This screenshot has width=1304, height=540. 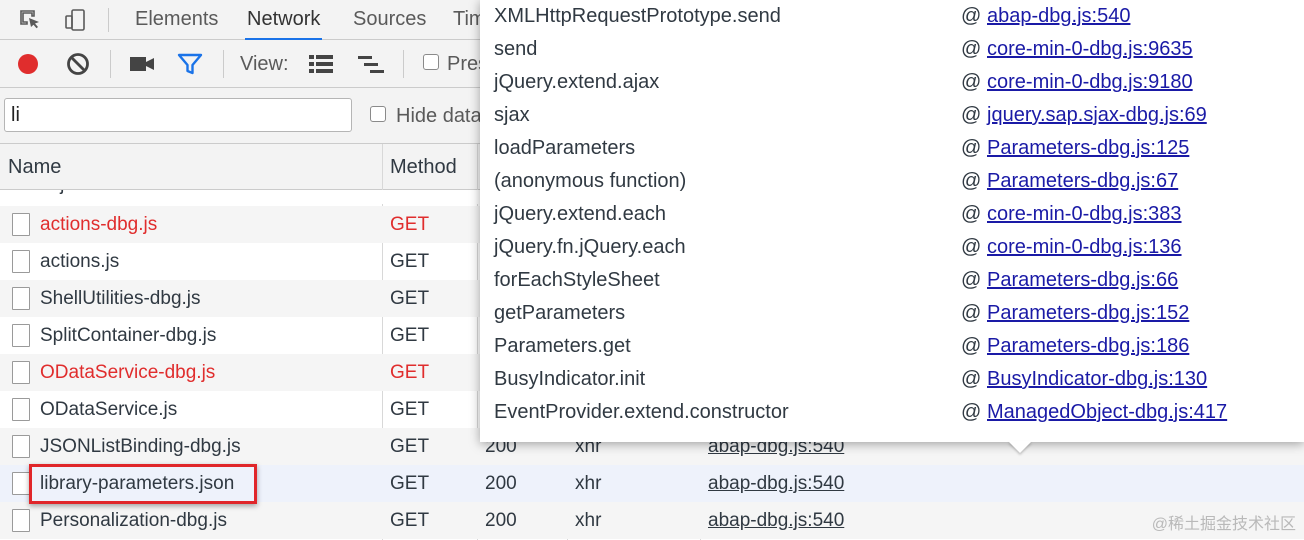 What do you see at coordinates (80, 261) in the screenshot?
I see `request-name: actions.js` at bounding box center [80, 261].